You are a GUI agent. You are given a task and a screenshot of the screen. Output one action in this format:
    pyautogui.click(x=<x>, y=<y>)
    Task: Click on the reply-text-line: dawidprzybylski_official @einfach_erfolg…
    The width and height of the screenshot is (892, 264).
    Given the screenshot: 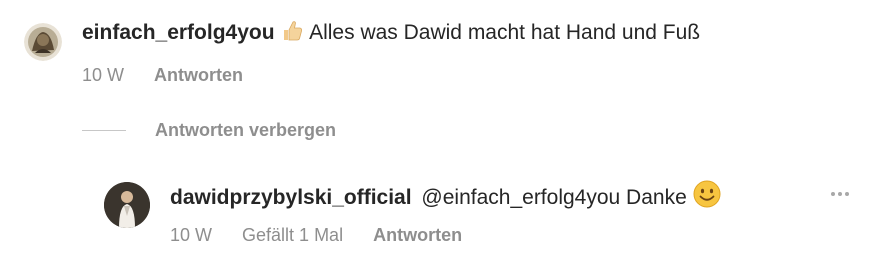 What is the action you would take?
    pyautogui.click(x=445, y=197)
    